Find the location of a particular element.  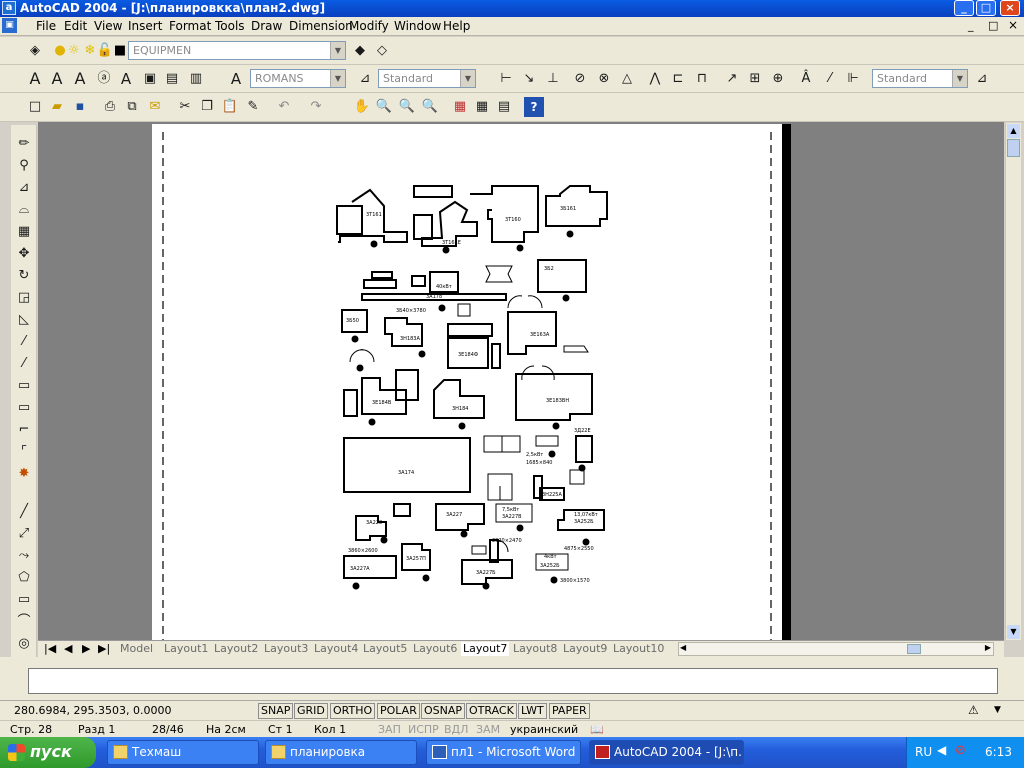

text-style-manager-icon: A is located at coordinates (236, 79).